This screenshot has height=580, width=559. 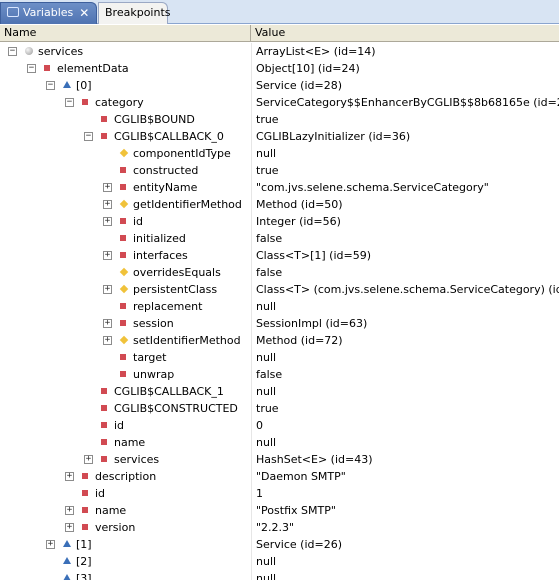 What do you see at coordinates (279, 204) in the screenshot?
I see `tree-row: + getIdentifierMethod Method (id=50)` at bounding box center [279, 204].